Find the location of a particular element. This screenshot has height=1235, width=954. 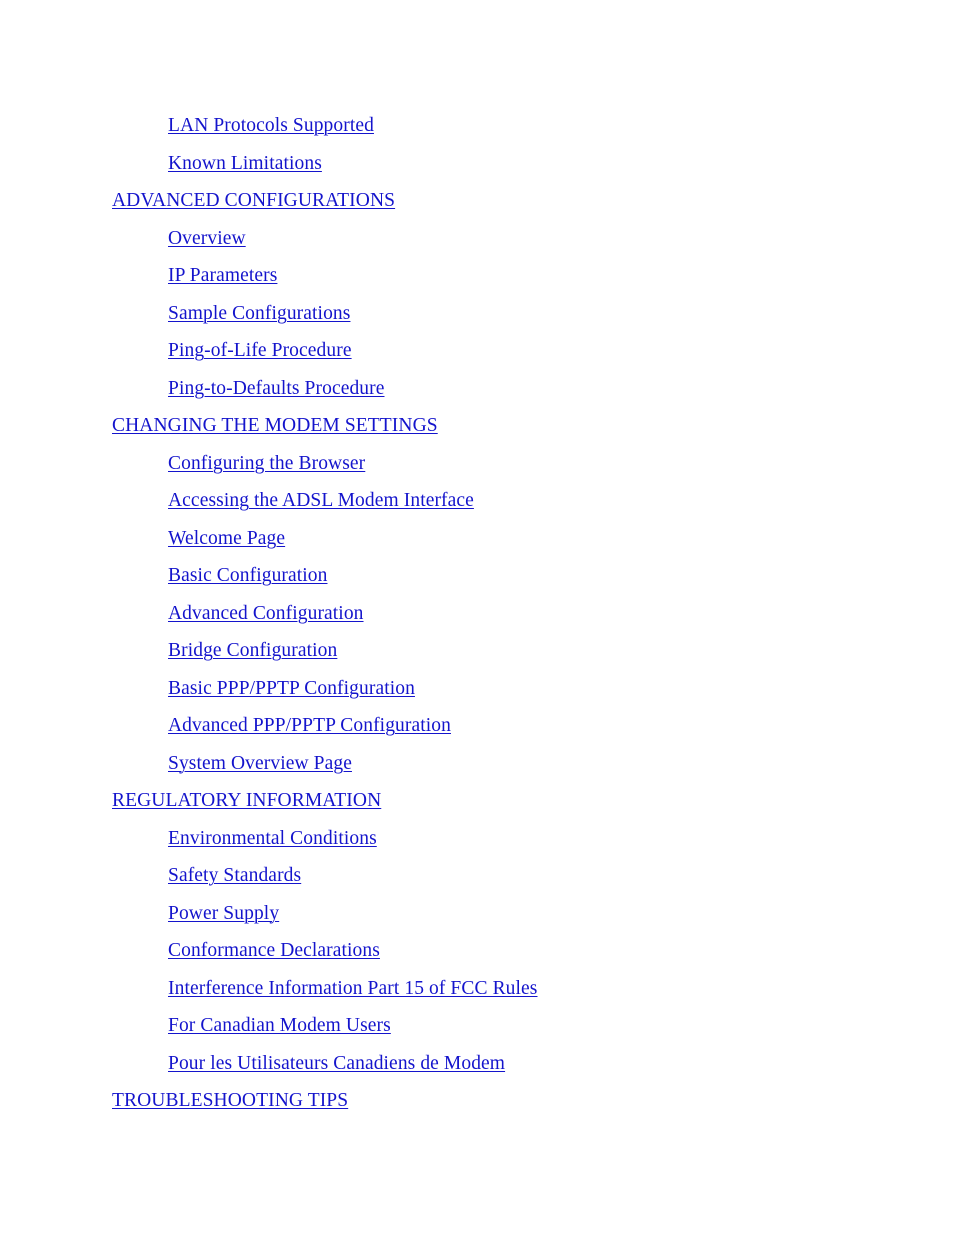

toc-entry: Advanced PPP/PPTP Configuration is located at coordinates (477, 726).